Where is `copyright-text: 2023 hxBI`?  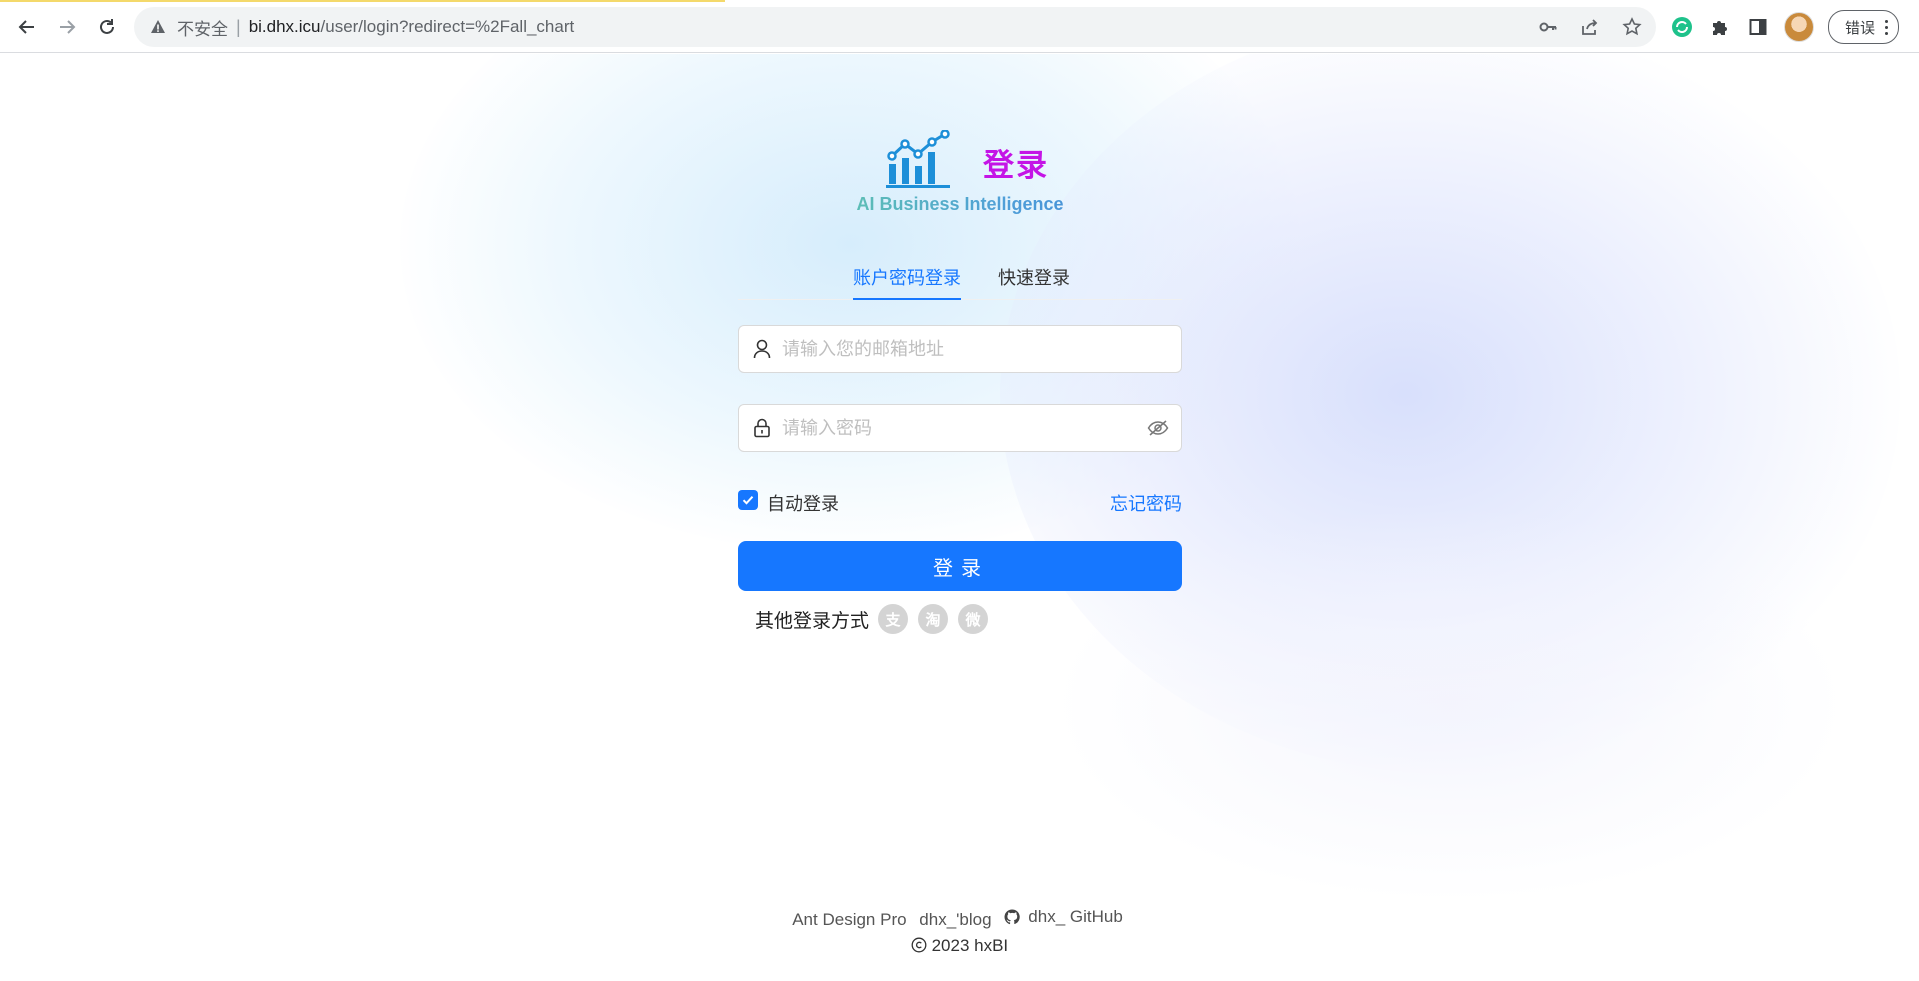
copyright-text: 2023 hxBI is located at coordinates (970, 945).